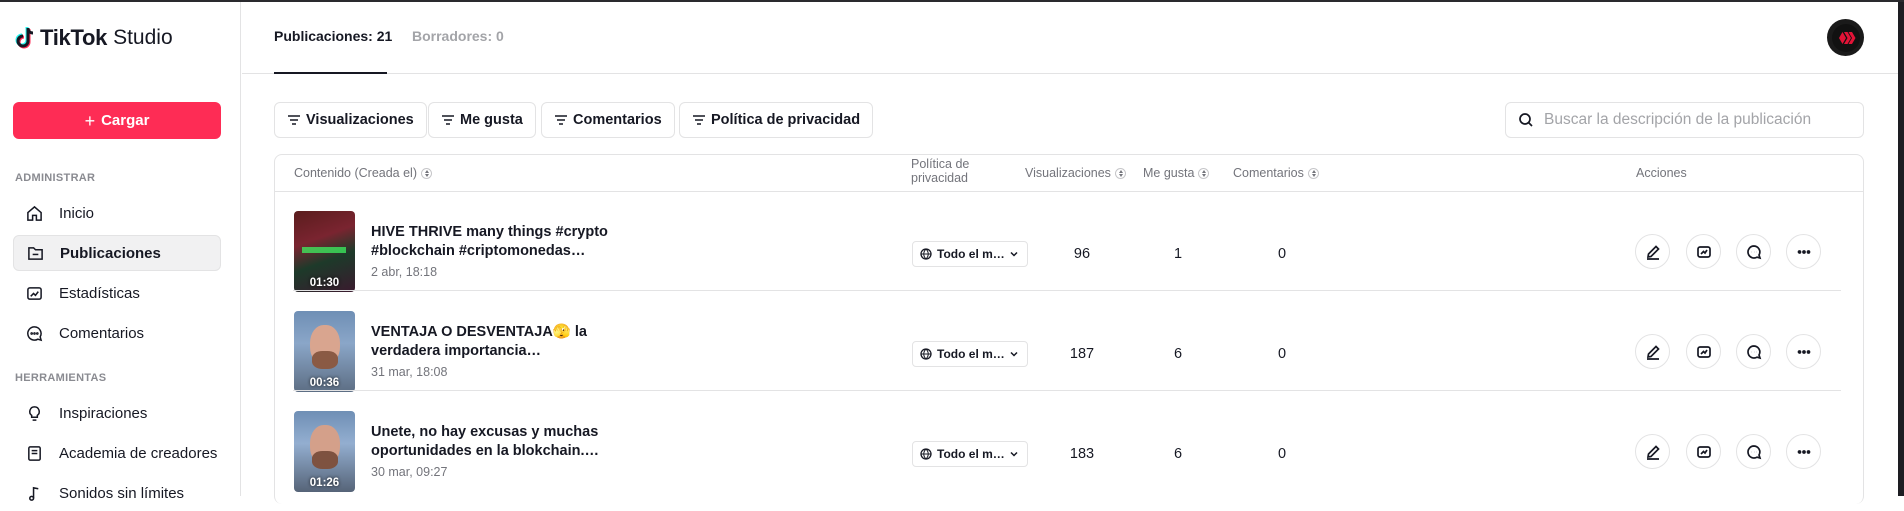  What do you see at coordinates (102, 333) in the screenshot?
I see `sidebar-item-label: Comentarios` at bounding box center [102, 333].